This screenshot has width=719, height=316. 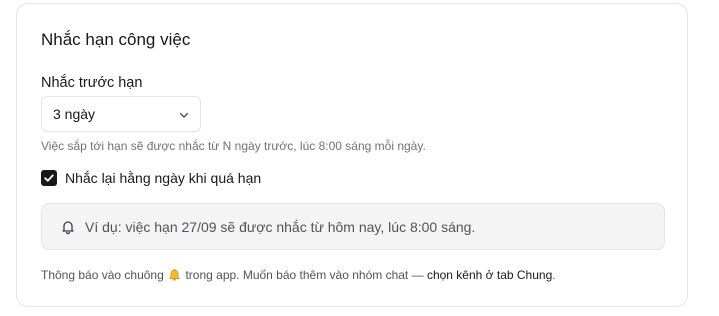 What do you see at coordinates (163, 178) in the screenshot?
I see `overdue-checkbox-label: Nhắc lại hằng ngày khi quá hạn` at bounding box center [163, 178].